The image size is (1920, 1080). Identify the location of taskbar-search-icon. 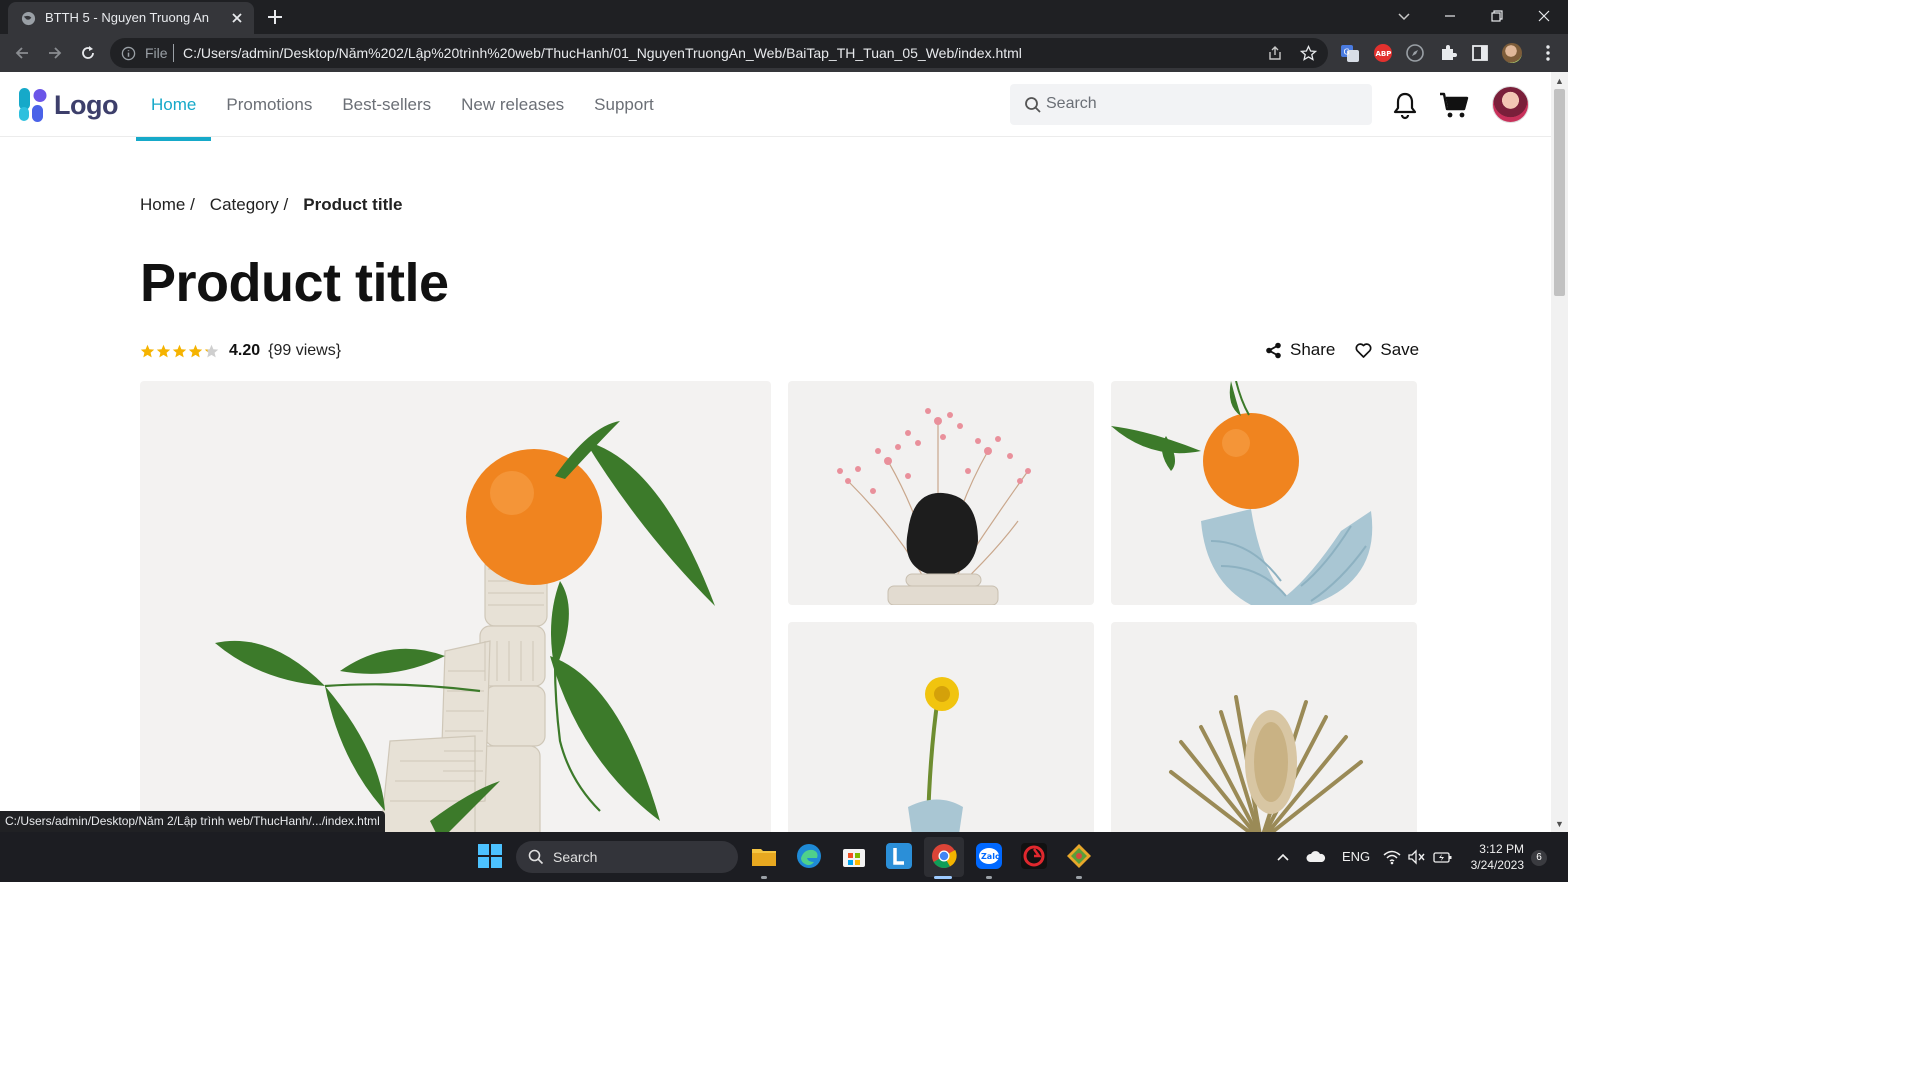
(536, 857).